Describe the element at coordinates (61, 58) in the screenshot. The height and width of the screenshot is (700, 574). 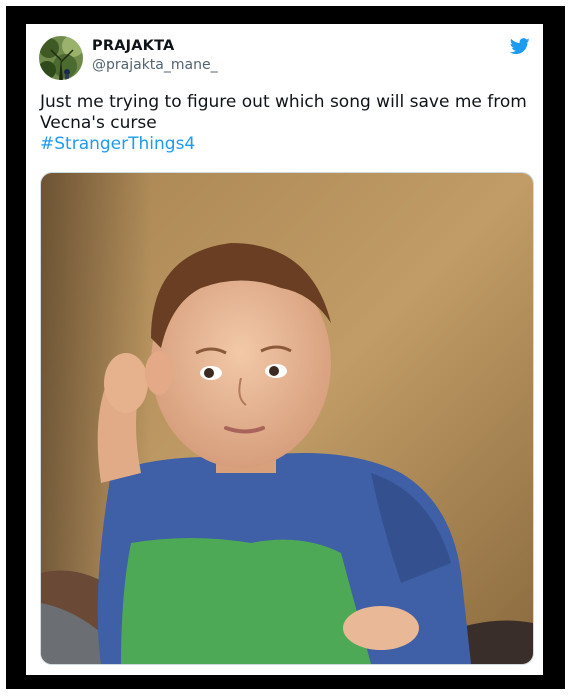
I see `avatar` at that location.